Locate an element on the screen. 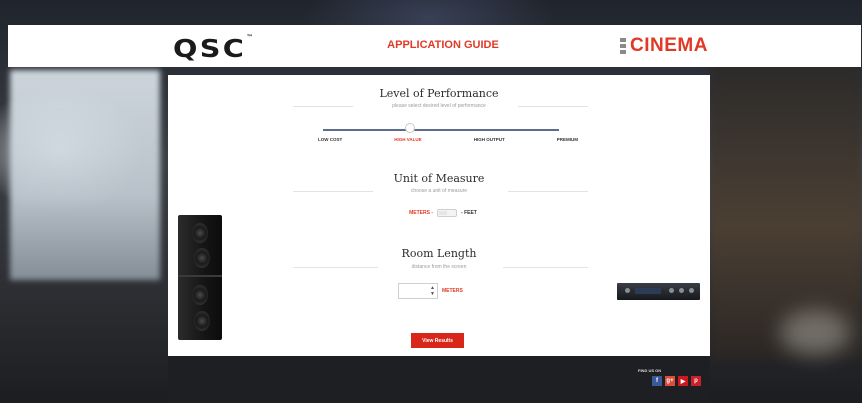  amplifier-image is located at coordinates (658, 291).